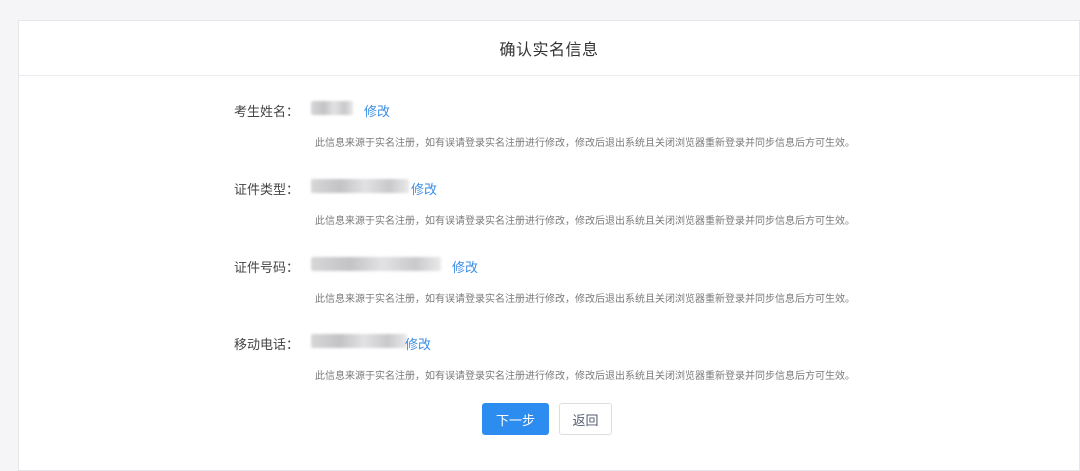 The height and width of the screenshot is (471, 1080). Describe the element at coordinates (377, 110) in the screenshot. I see `edit-candidate-name-link: 修改` at that location.